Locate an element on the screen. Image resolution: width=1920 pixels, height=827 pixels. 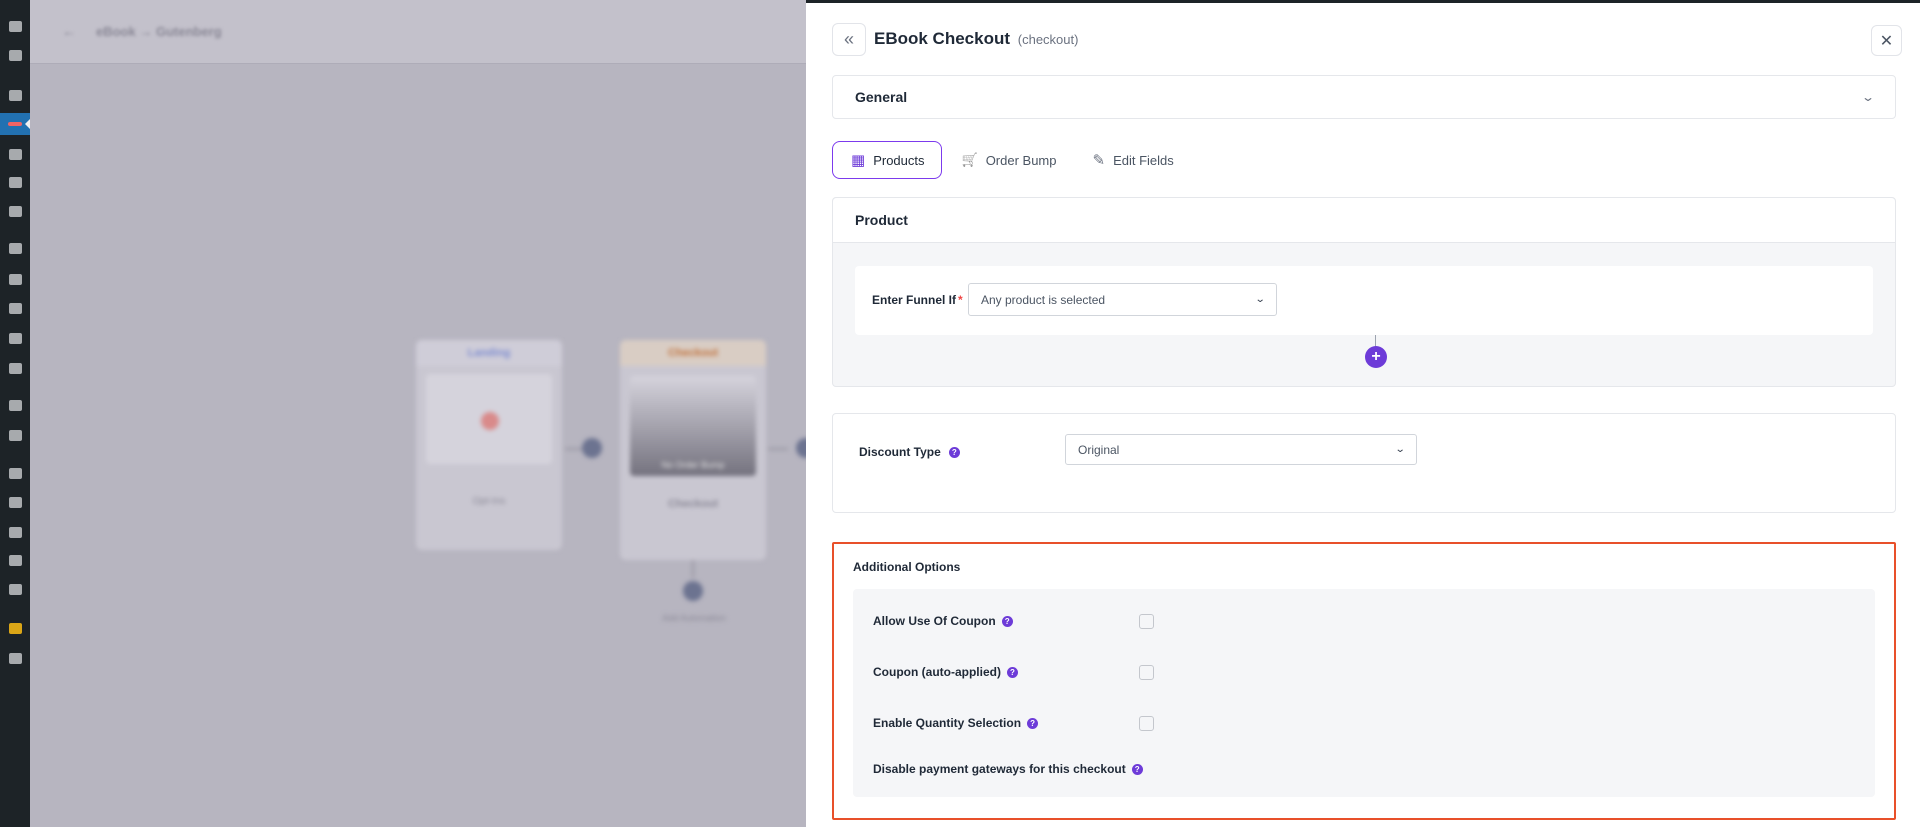
tab-order-bump: 🛒 Order Bump is located at coordinates (1009, 160).